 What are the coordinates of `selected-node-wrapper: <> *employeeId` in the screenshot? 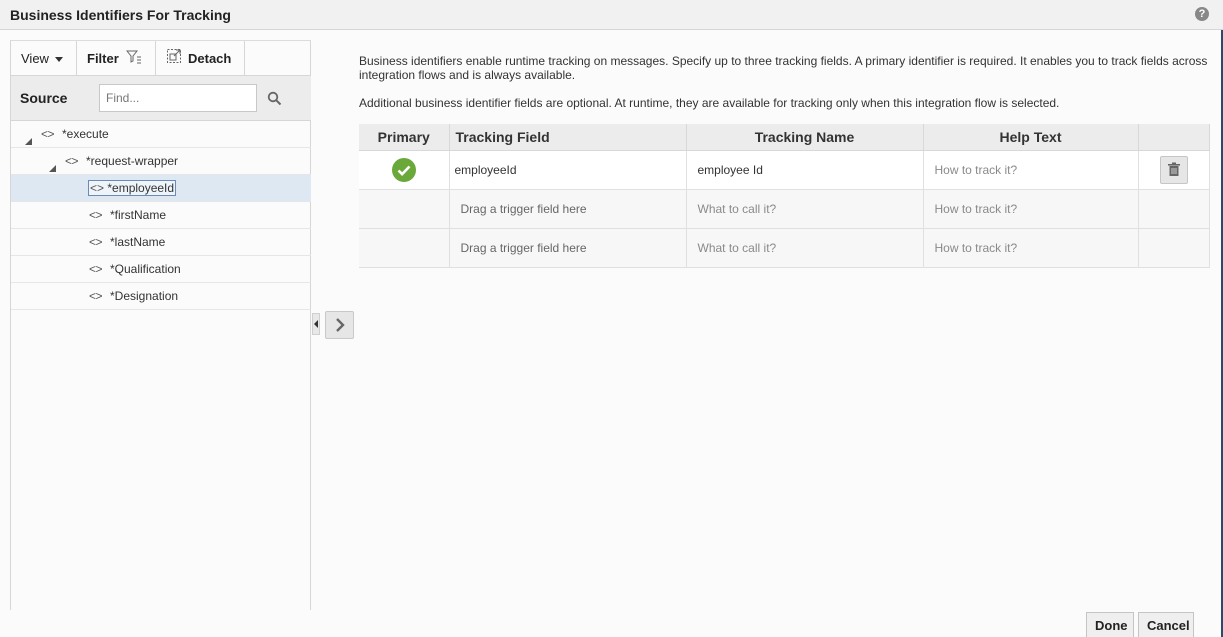 It's located at (132, 188).